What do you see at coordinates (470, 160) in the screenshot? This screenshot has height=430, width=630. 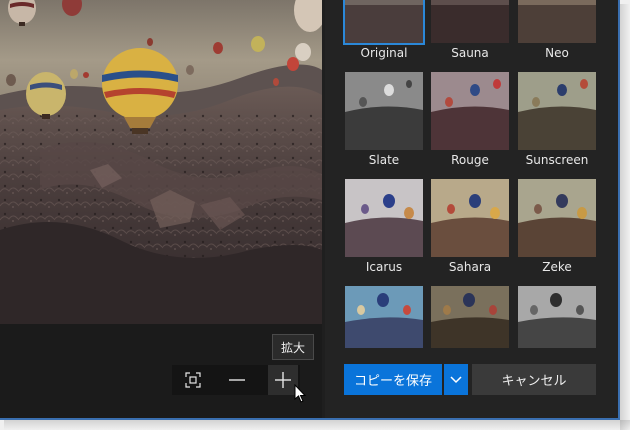 I see `filter-label-rouge: Rouge` at bounding box center [470, 160].